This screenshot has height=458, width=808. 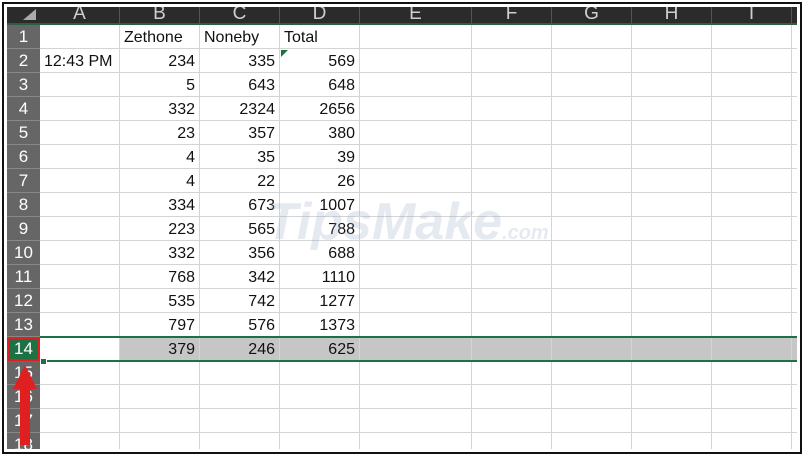 I want to click on J12-cell, so click(x=794, y=301).